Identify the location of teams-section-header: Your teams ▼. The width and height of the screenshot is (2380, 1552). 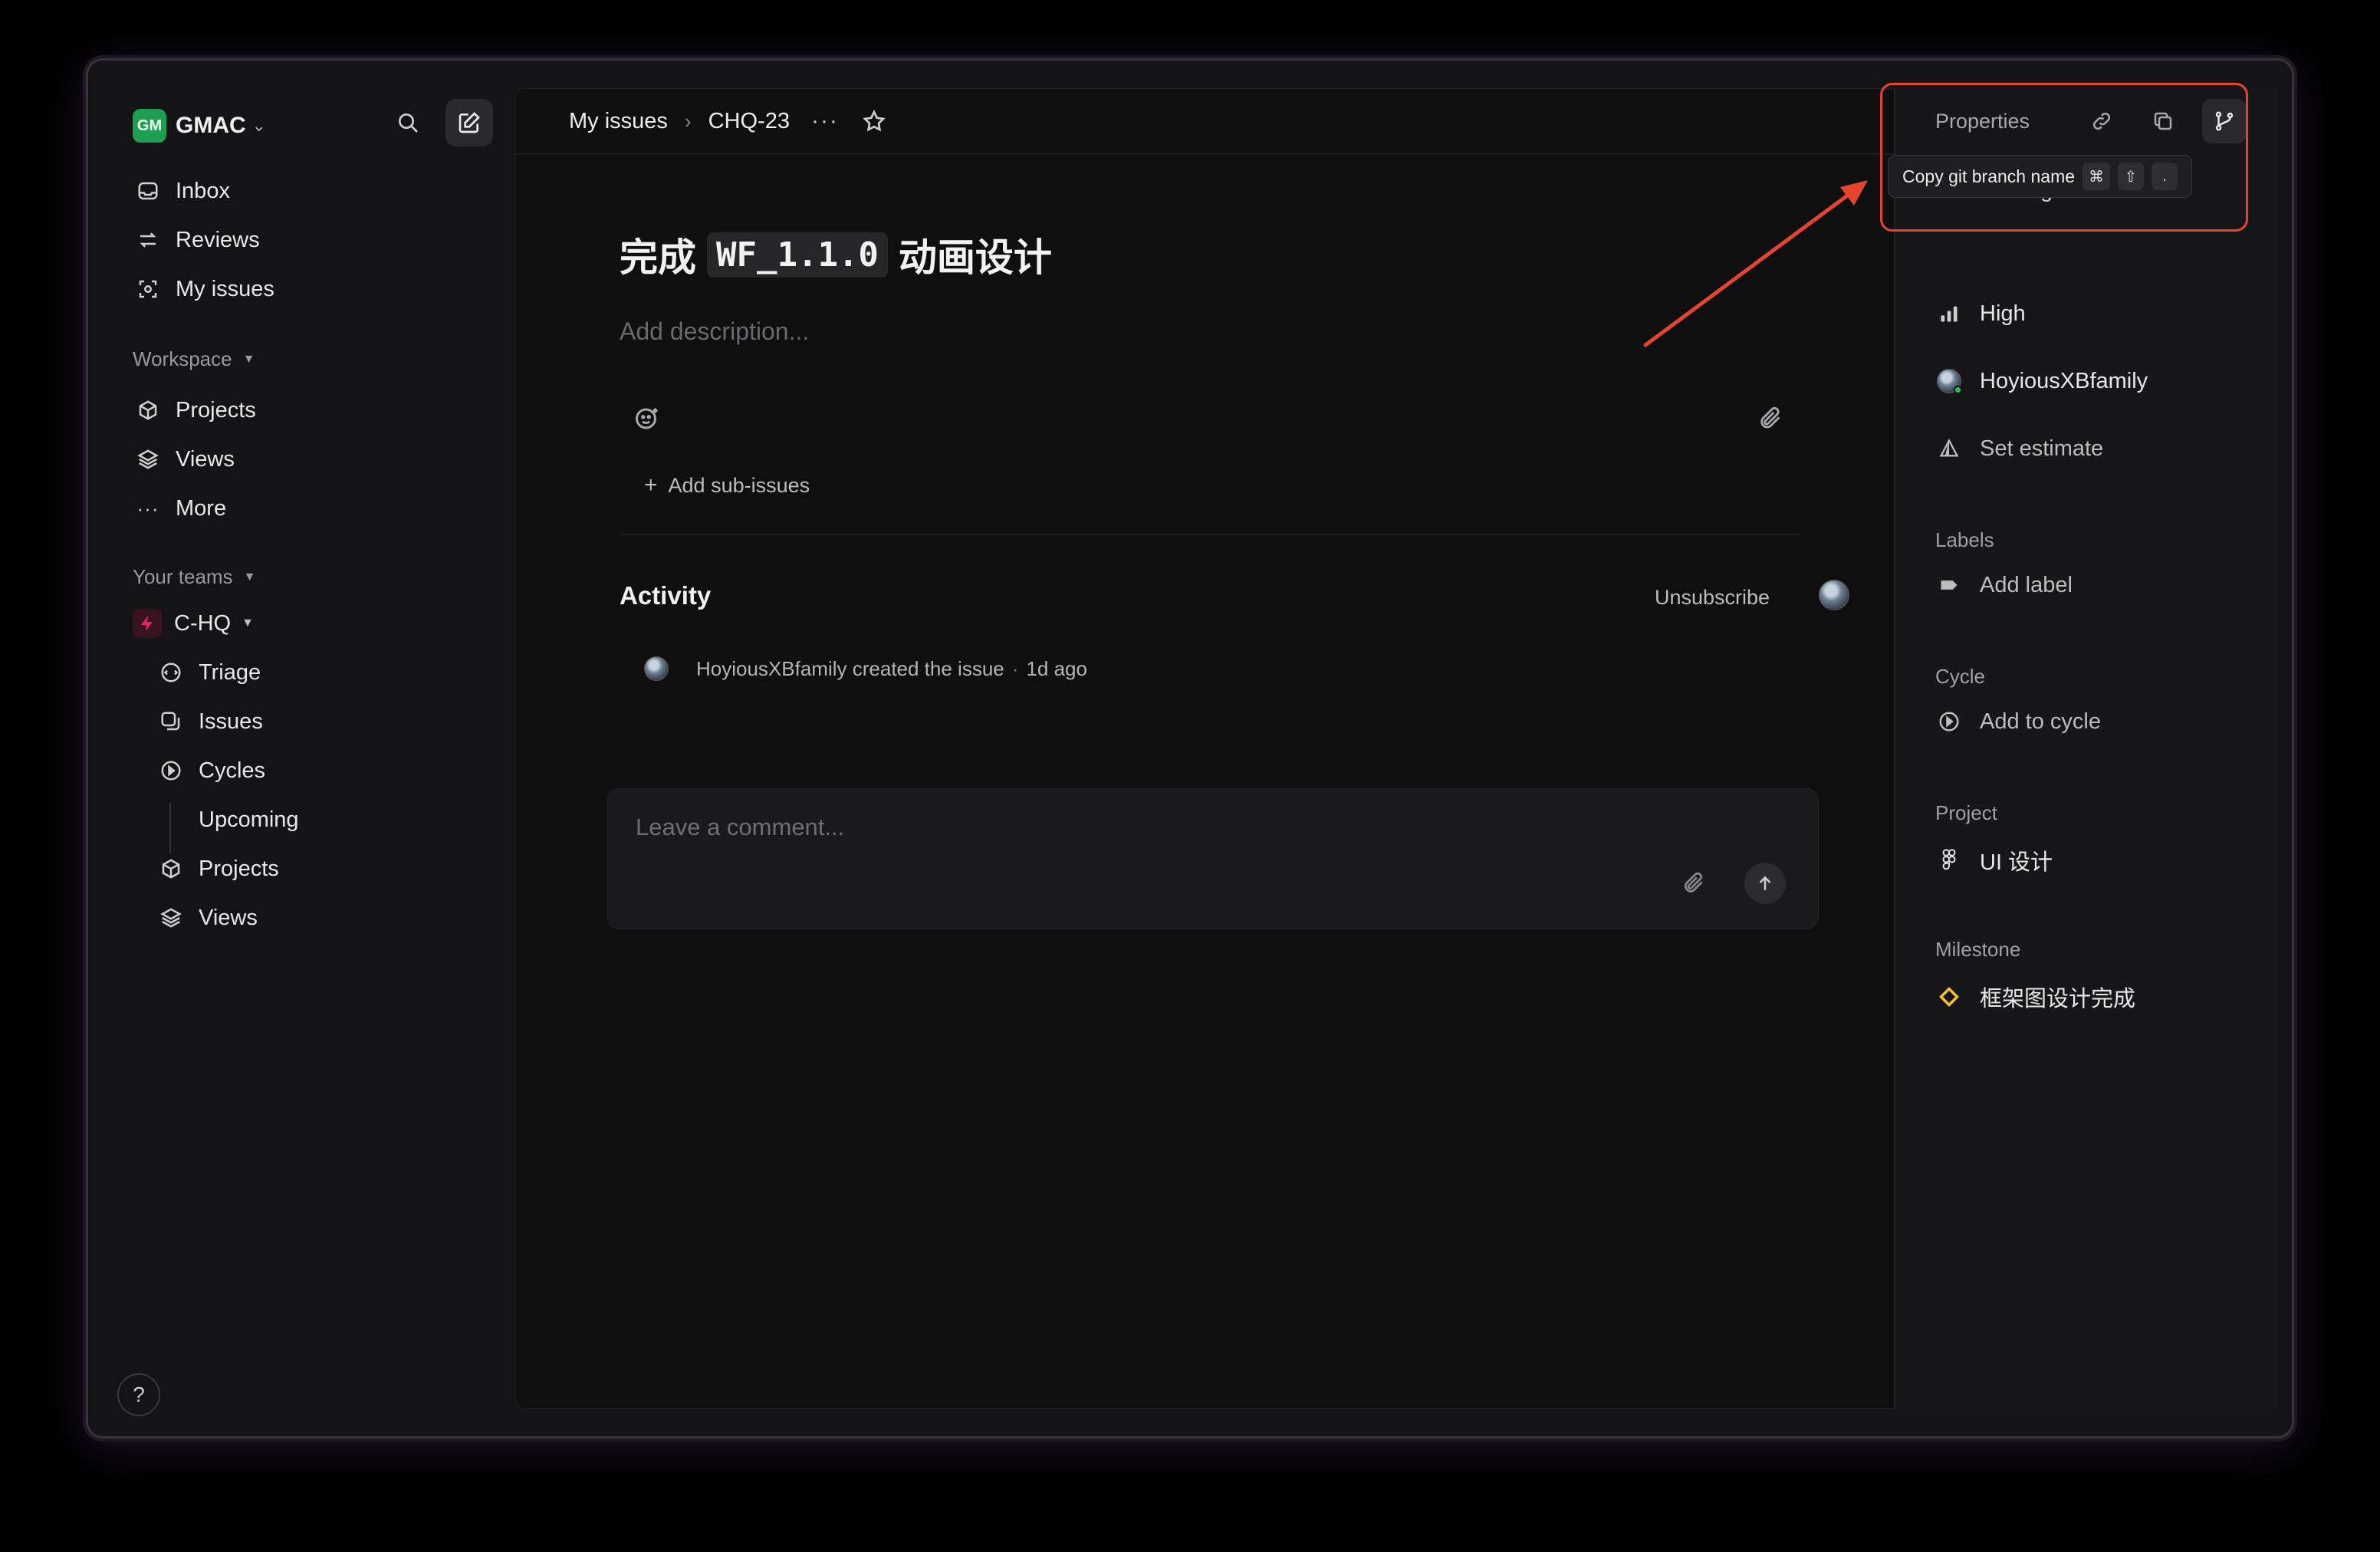
(194, 577).